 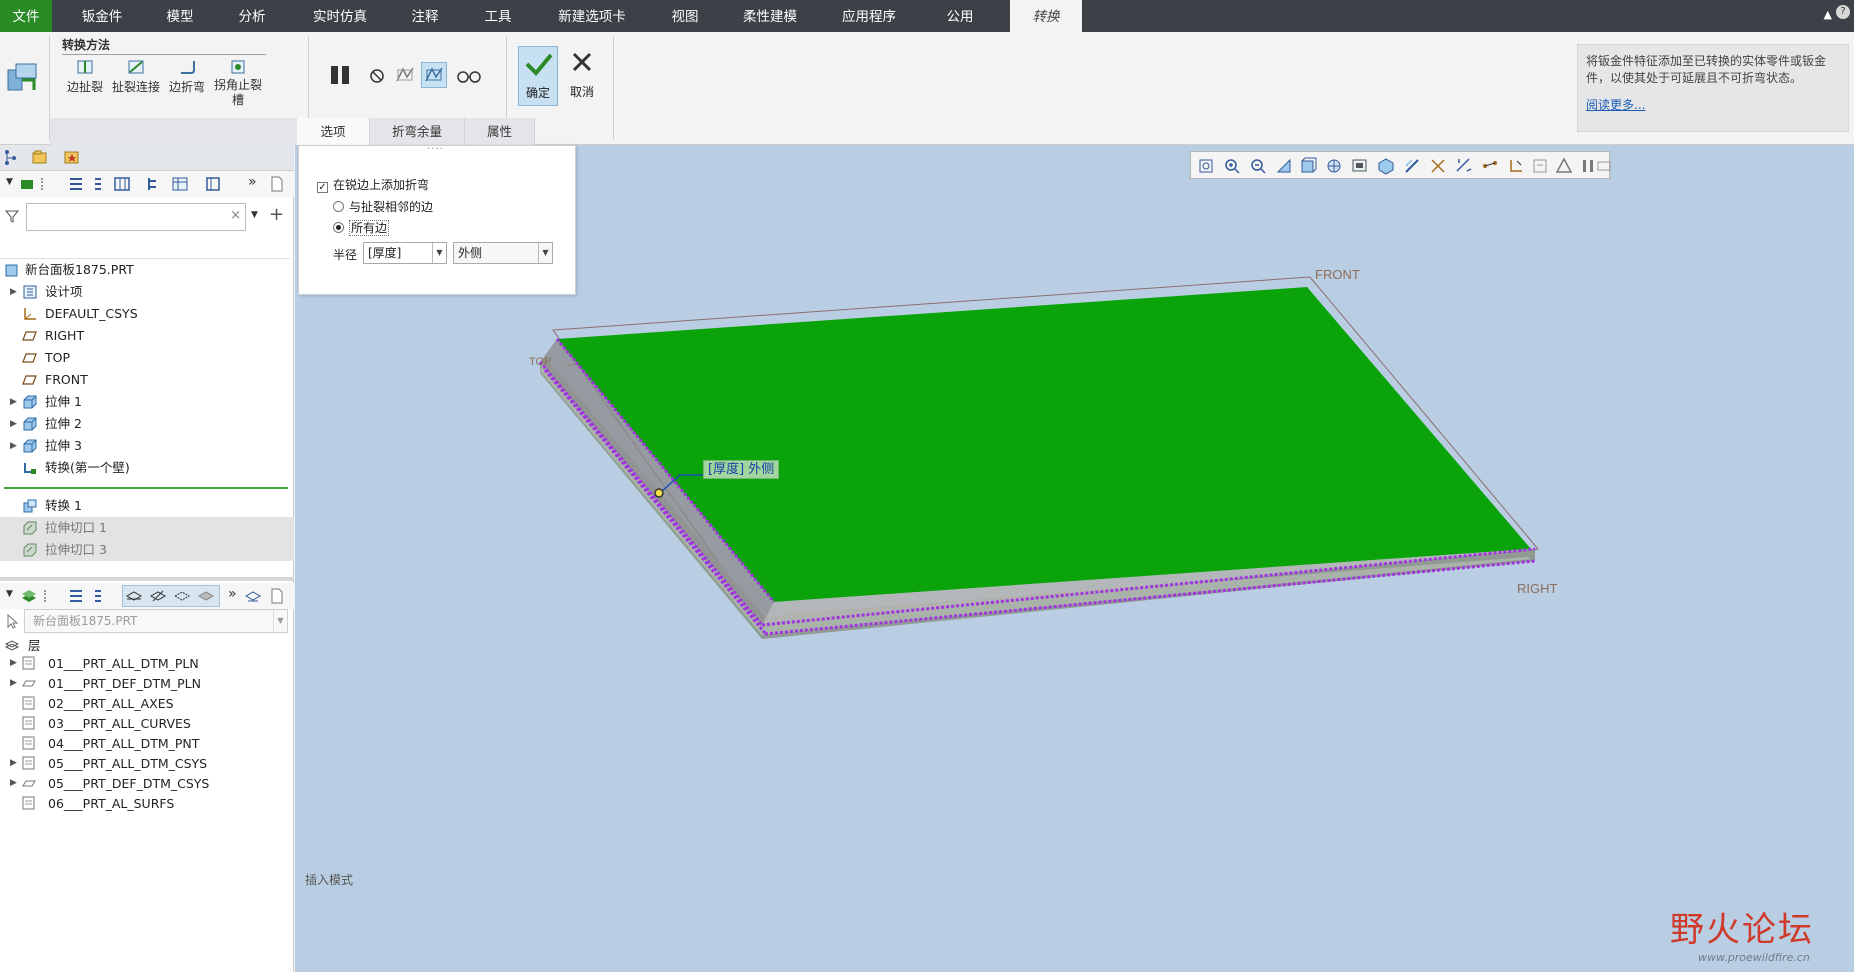 What do you see at coordinates (147, 663) in the screenshot?
I see `layer-item: ▶ 01___PRT_ALL_DTM_PLN` at bounding box center [147, 663].